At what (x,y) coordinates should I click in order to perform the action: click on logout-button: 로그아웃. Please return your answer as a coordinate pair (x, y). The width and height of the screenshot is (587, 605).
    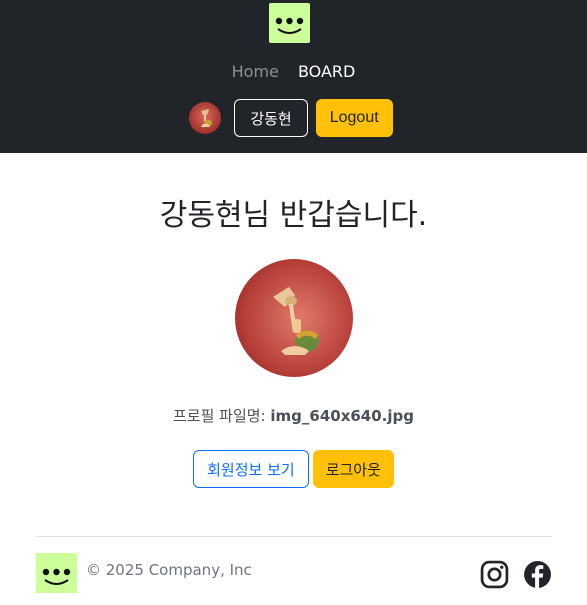
    Looking at the image, I should click on (353, 469).